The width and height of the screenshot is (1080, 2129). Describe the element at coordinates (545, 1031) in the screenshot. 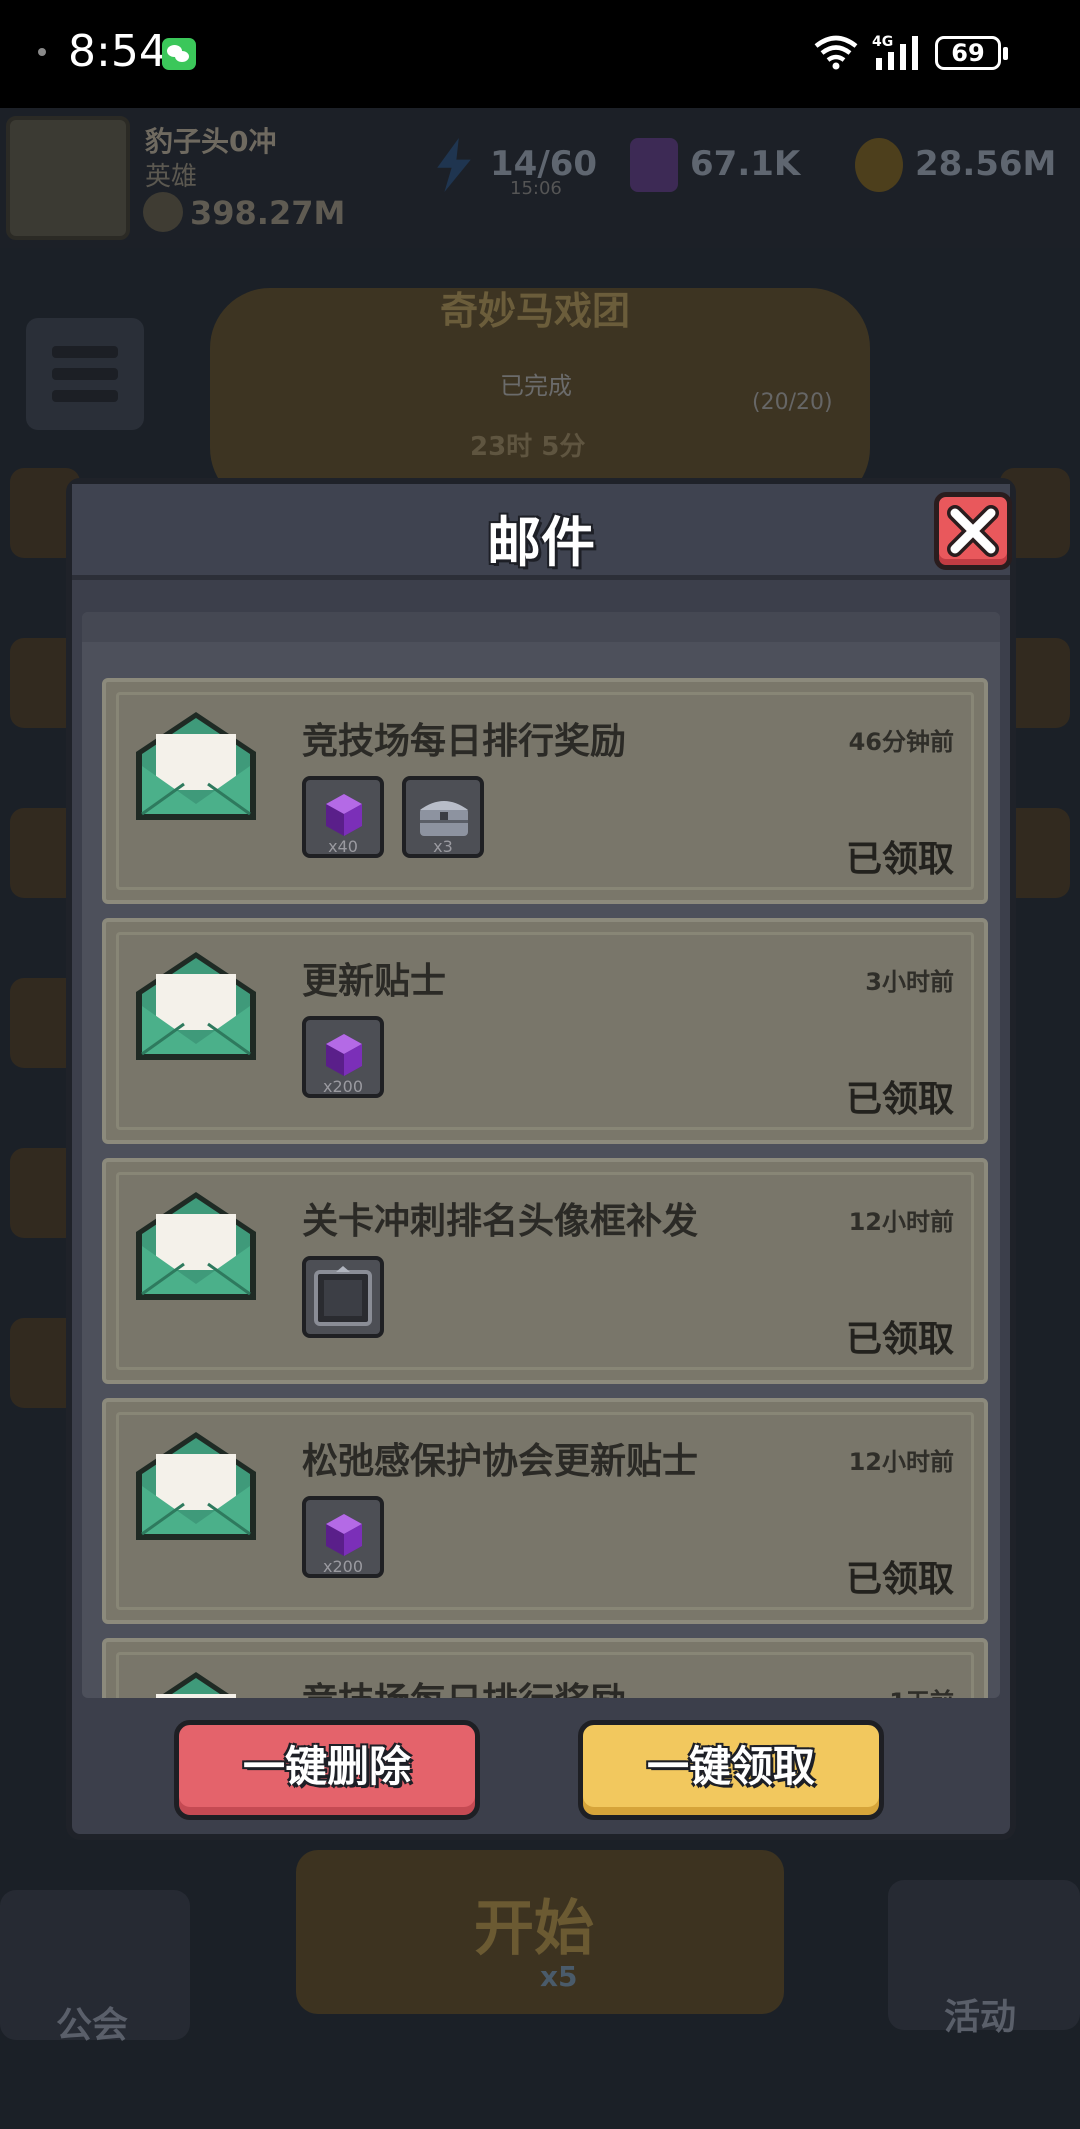

I see `mail-item: 更新贴士 3小时前已领取 x200` at that location.